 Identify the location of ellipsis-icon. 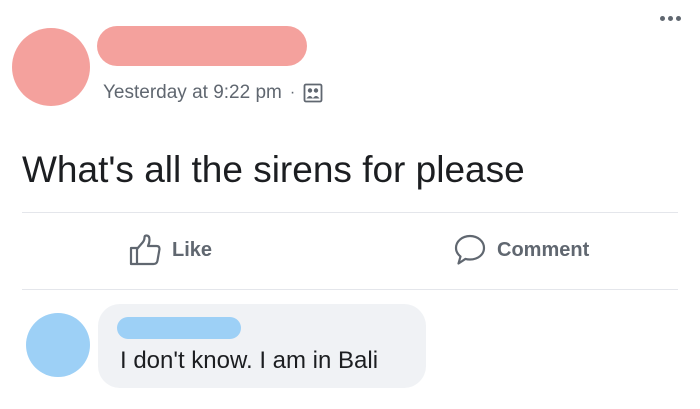
(662, 18).